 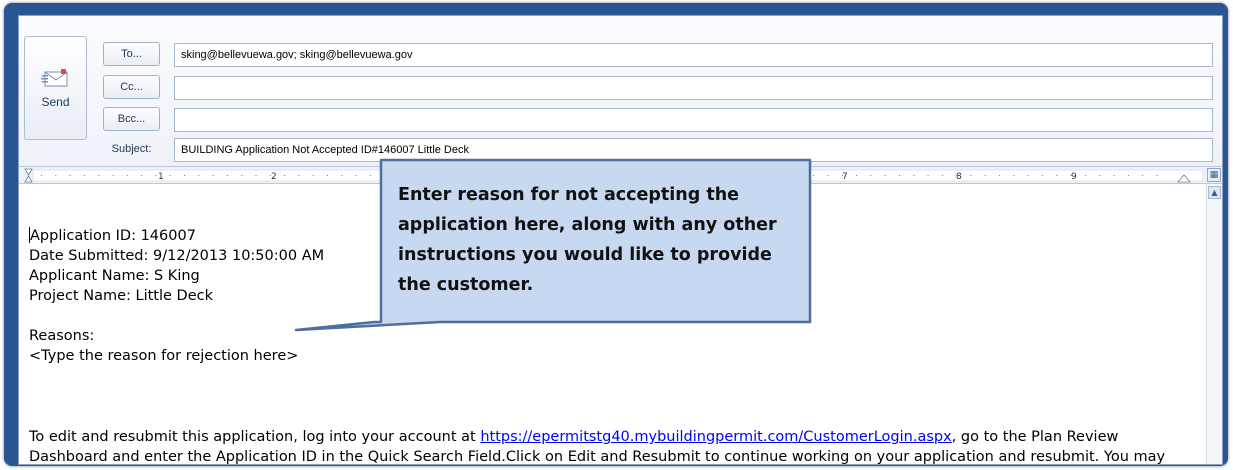 I want to click on ruler-number: 7, so click(x=845, y=177).